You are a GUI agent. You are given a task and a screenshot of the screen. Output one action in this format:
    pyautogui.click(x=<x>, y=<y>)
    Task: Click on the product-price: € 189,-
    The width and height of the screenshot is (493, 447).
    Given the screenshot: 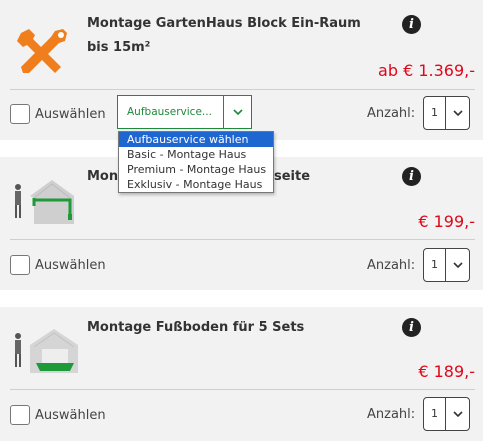 What is the action you would take?
    pyautogui.click(x=446, y=371)
    